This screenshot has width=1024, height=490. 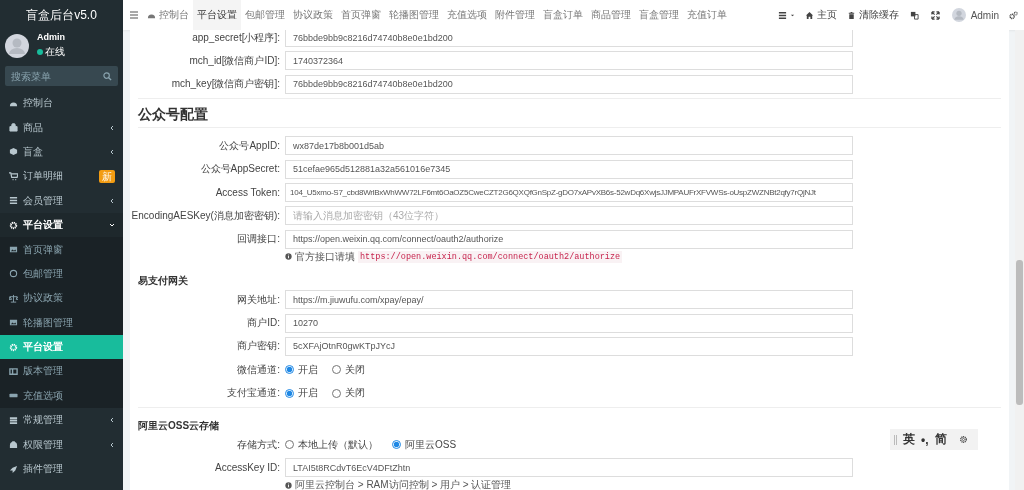 I want to click on sidebar-subitem: 充值选项, so click(x=61, y=396).